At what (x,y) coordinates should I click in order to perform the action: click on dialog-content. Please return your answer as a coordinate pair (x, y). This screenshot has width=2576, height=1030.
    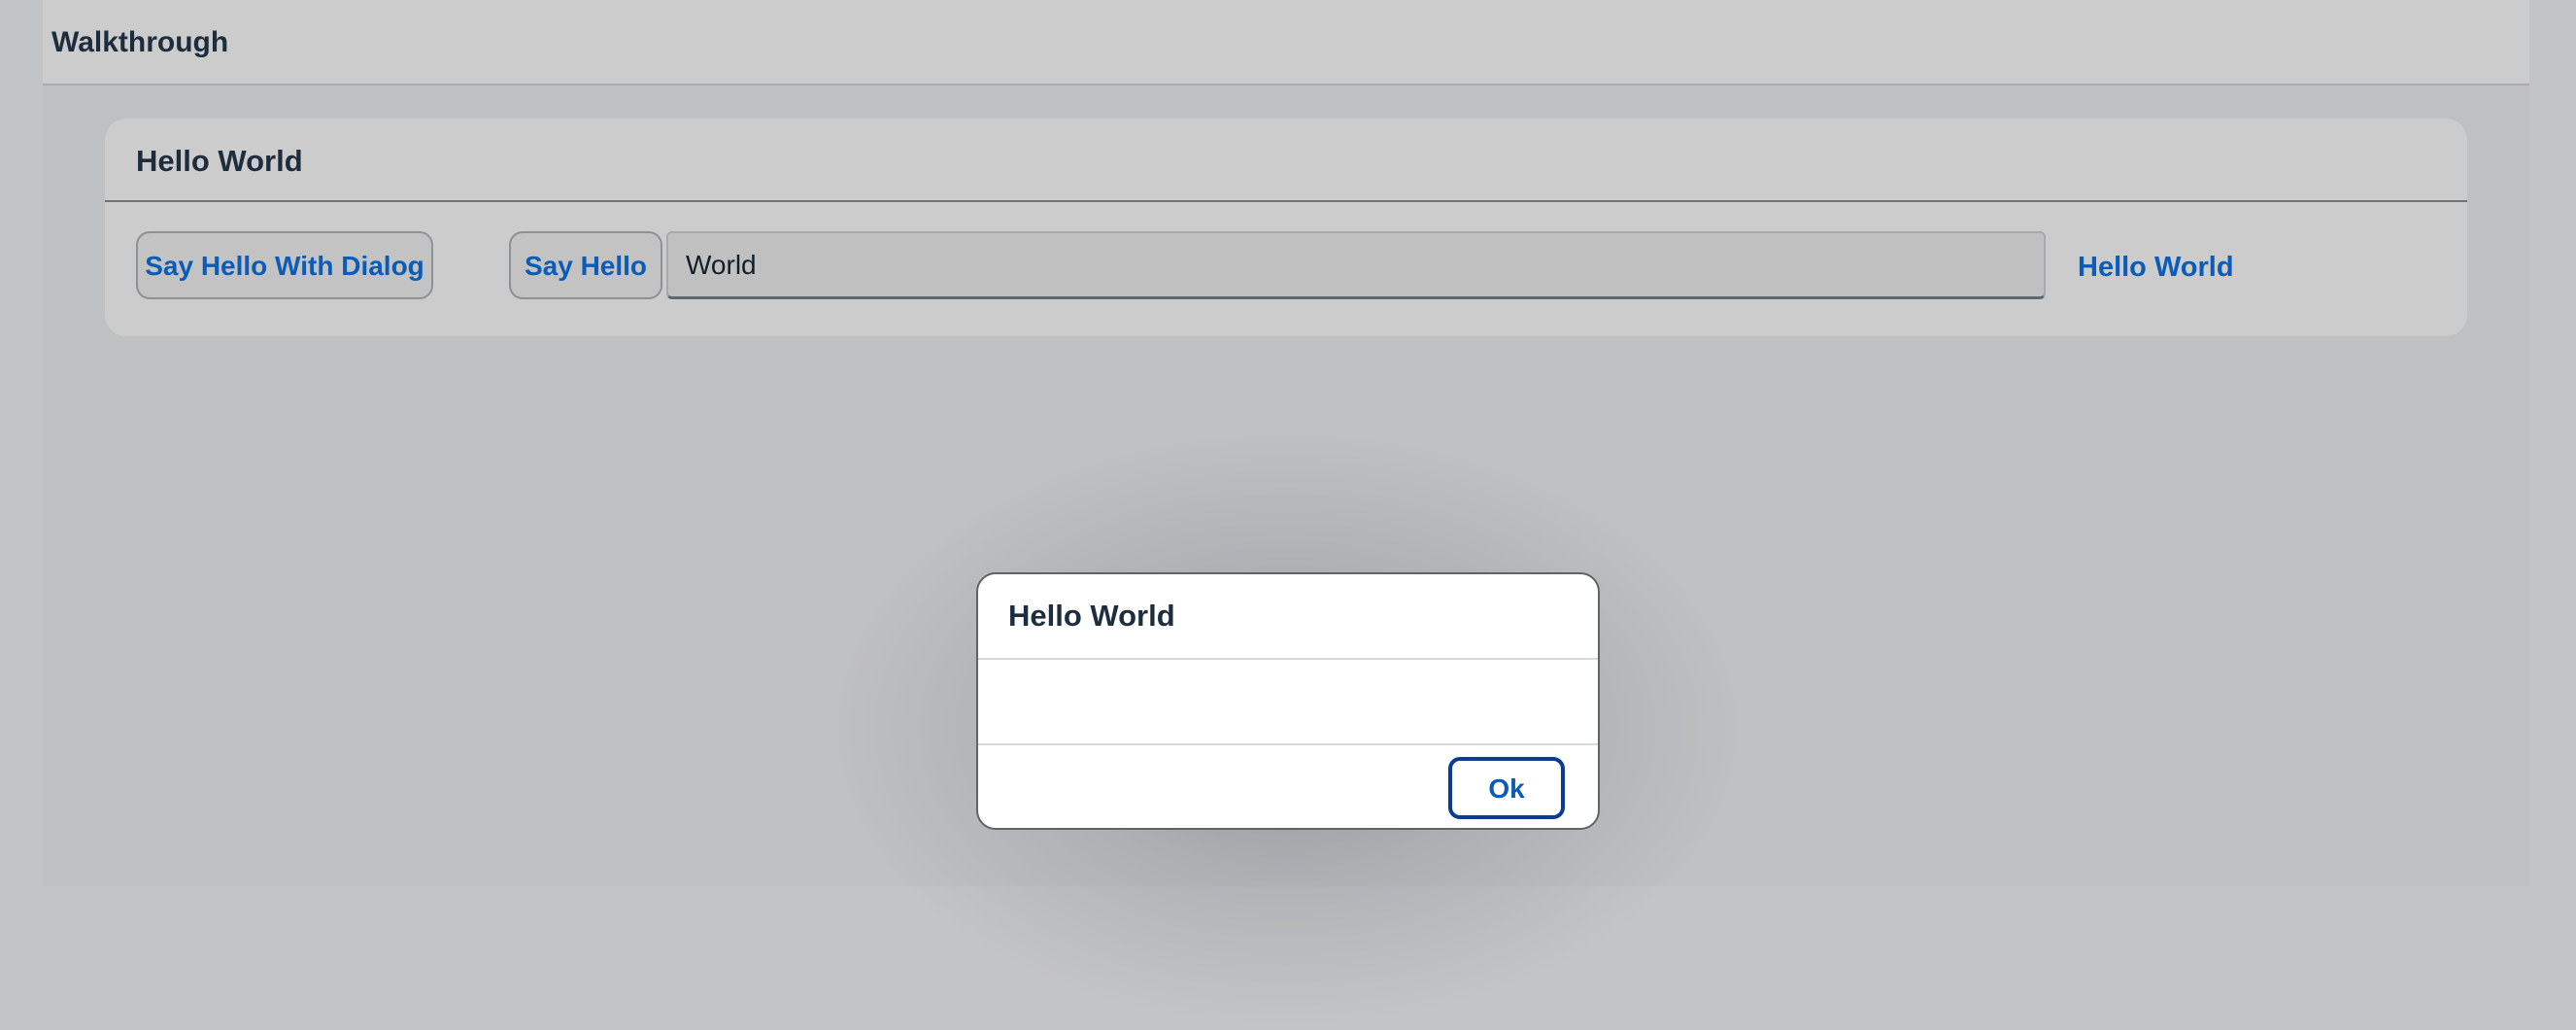
    Looking at the image, I should click on (1288, 702).